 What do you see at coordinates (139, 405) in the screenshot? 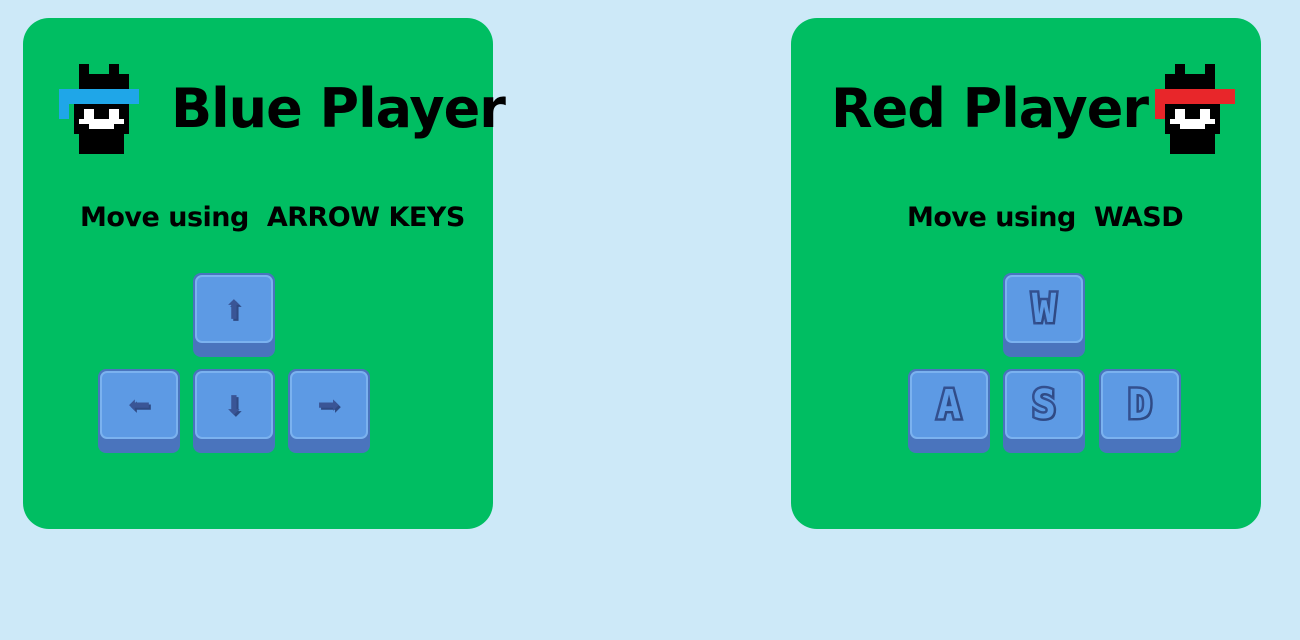
I see `arrow-left-icon: ⬅` at bounding box center [139, 405].